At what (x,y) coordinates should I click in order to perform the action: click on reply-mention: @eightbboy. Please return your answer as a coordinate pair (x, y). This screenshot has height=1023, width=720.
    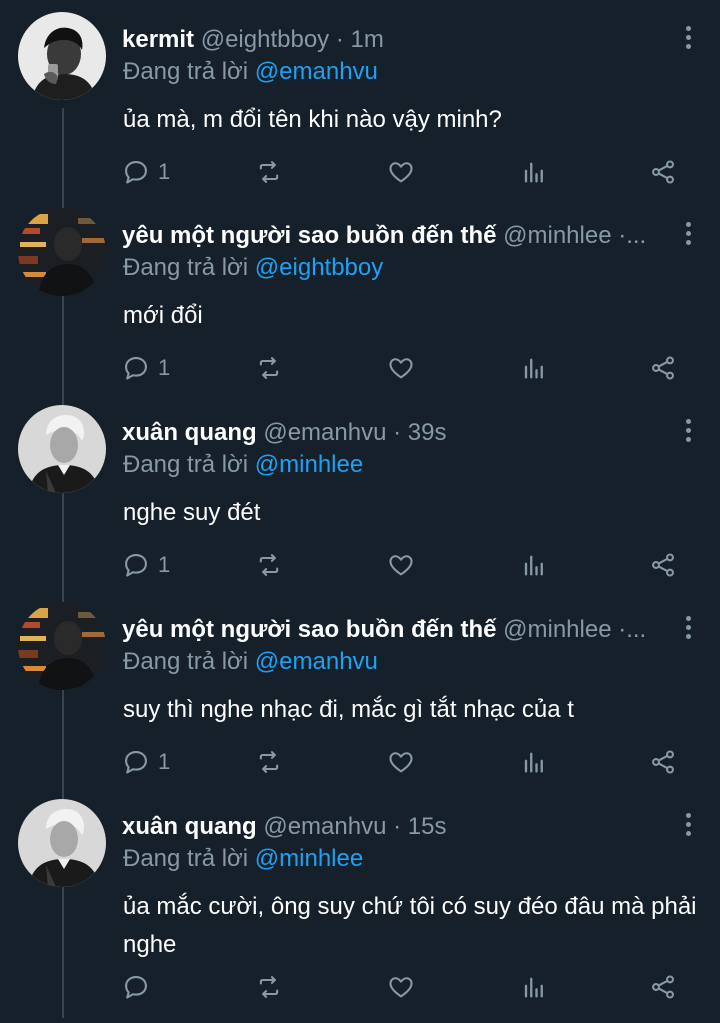
    Looking at the image, I should click on (319, 267).